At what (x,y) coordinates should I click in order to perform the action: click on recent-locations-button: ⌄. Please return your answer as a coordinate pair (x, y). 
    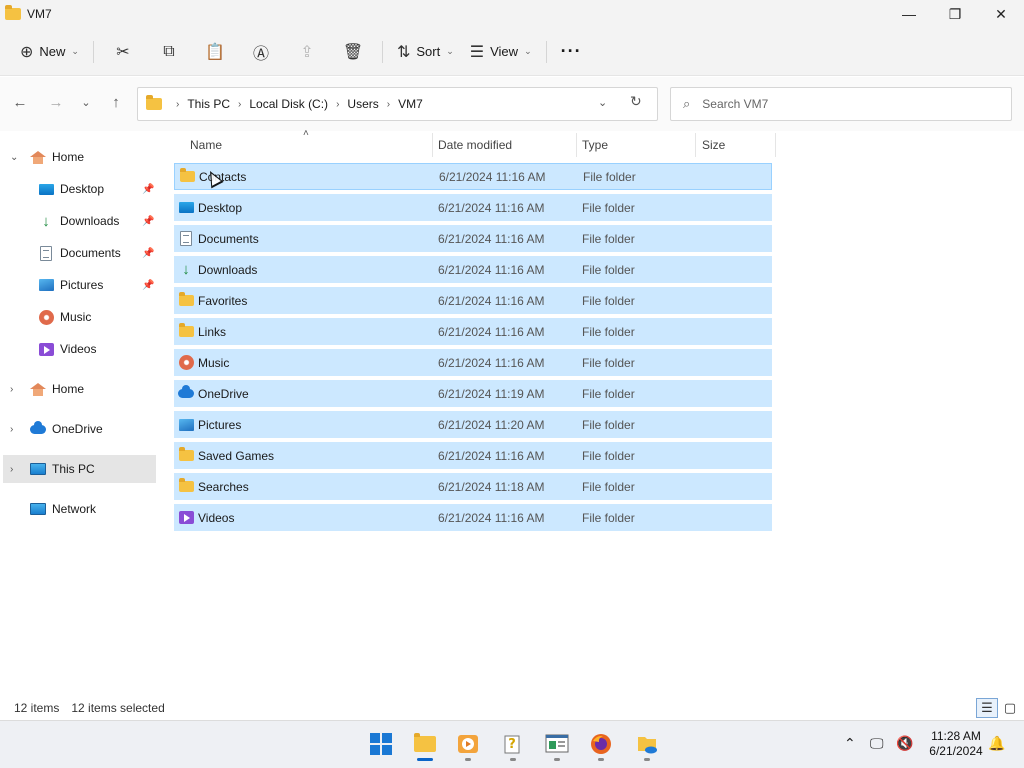
    Looking at the image, I should click on (86, 102).